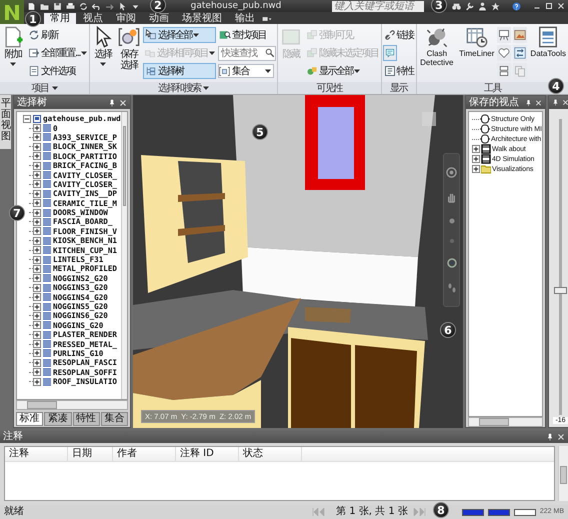 The height and width of the screenshot is (519, 568). Describe the element at coordinates (451, 241) in the screenshot. I see `dot-icon` at that location.